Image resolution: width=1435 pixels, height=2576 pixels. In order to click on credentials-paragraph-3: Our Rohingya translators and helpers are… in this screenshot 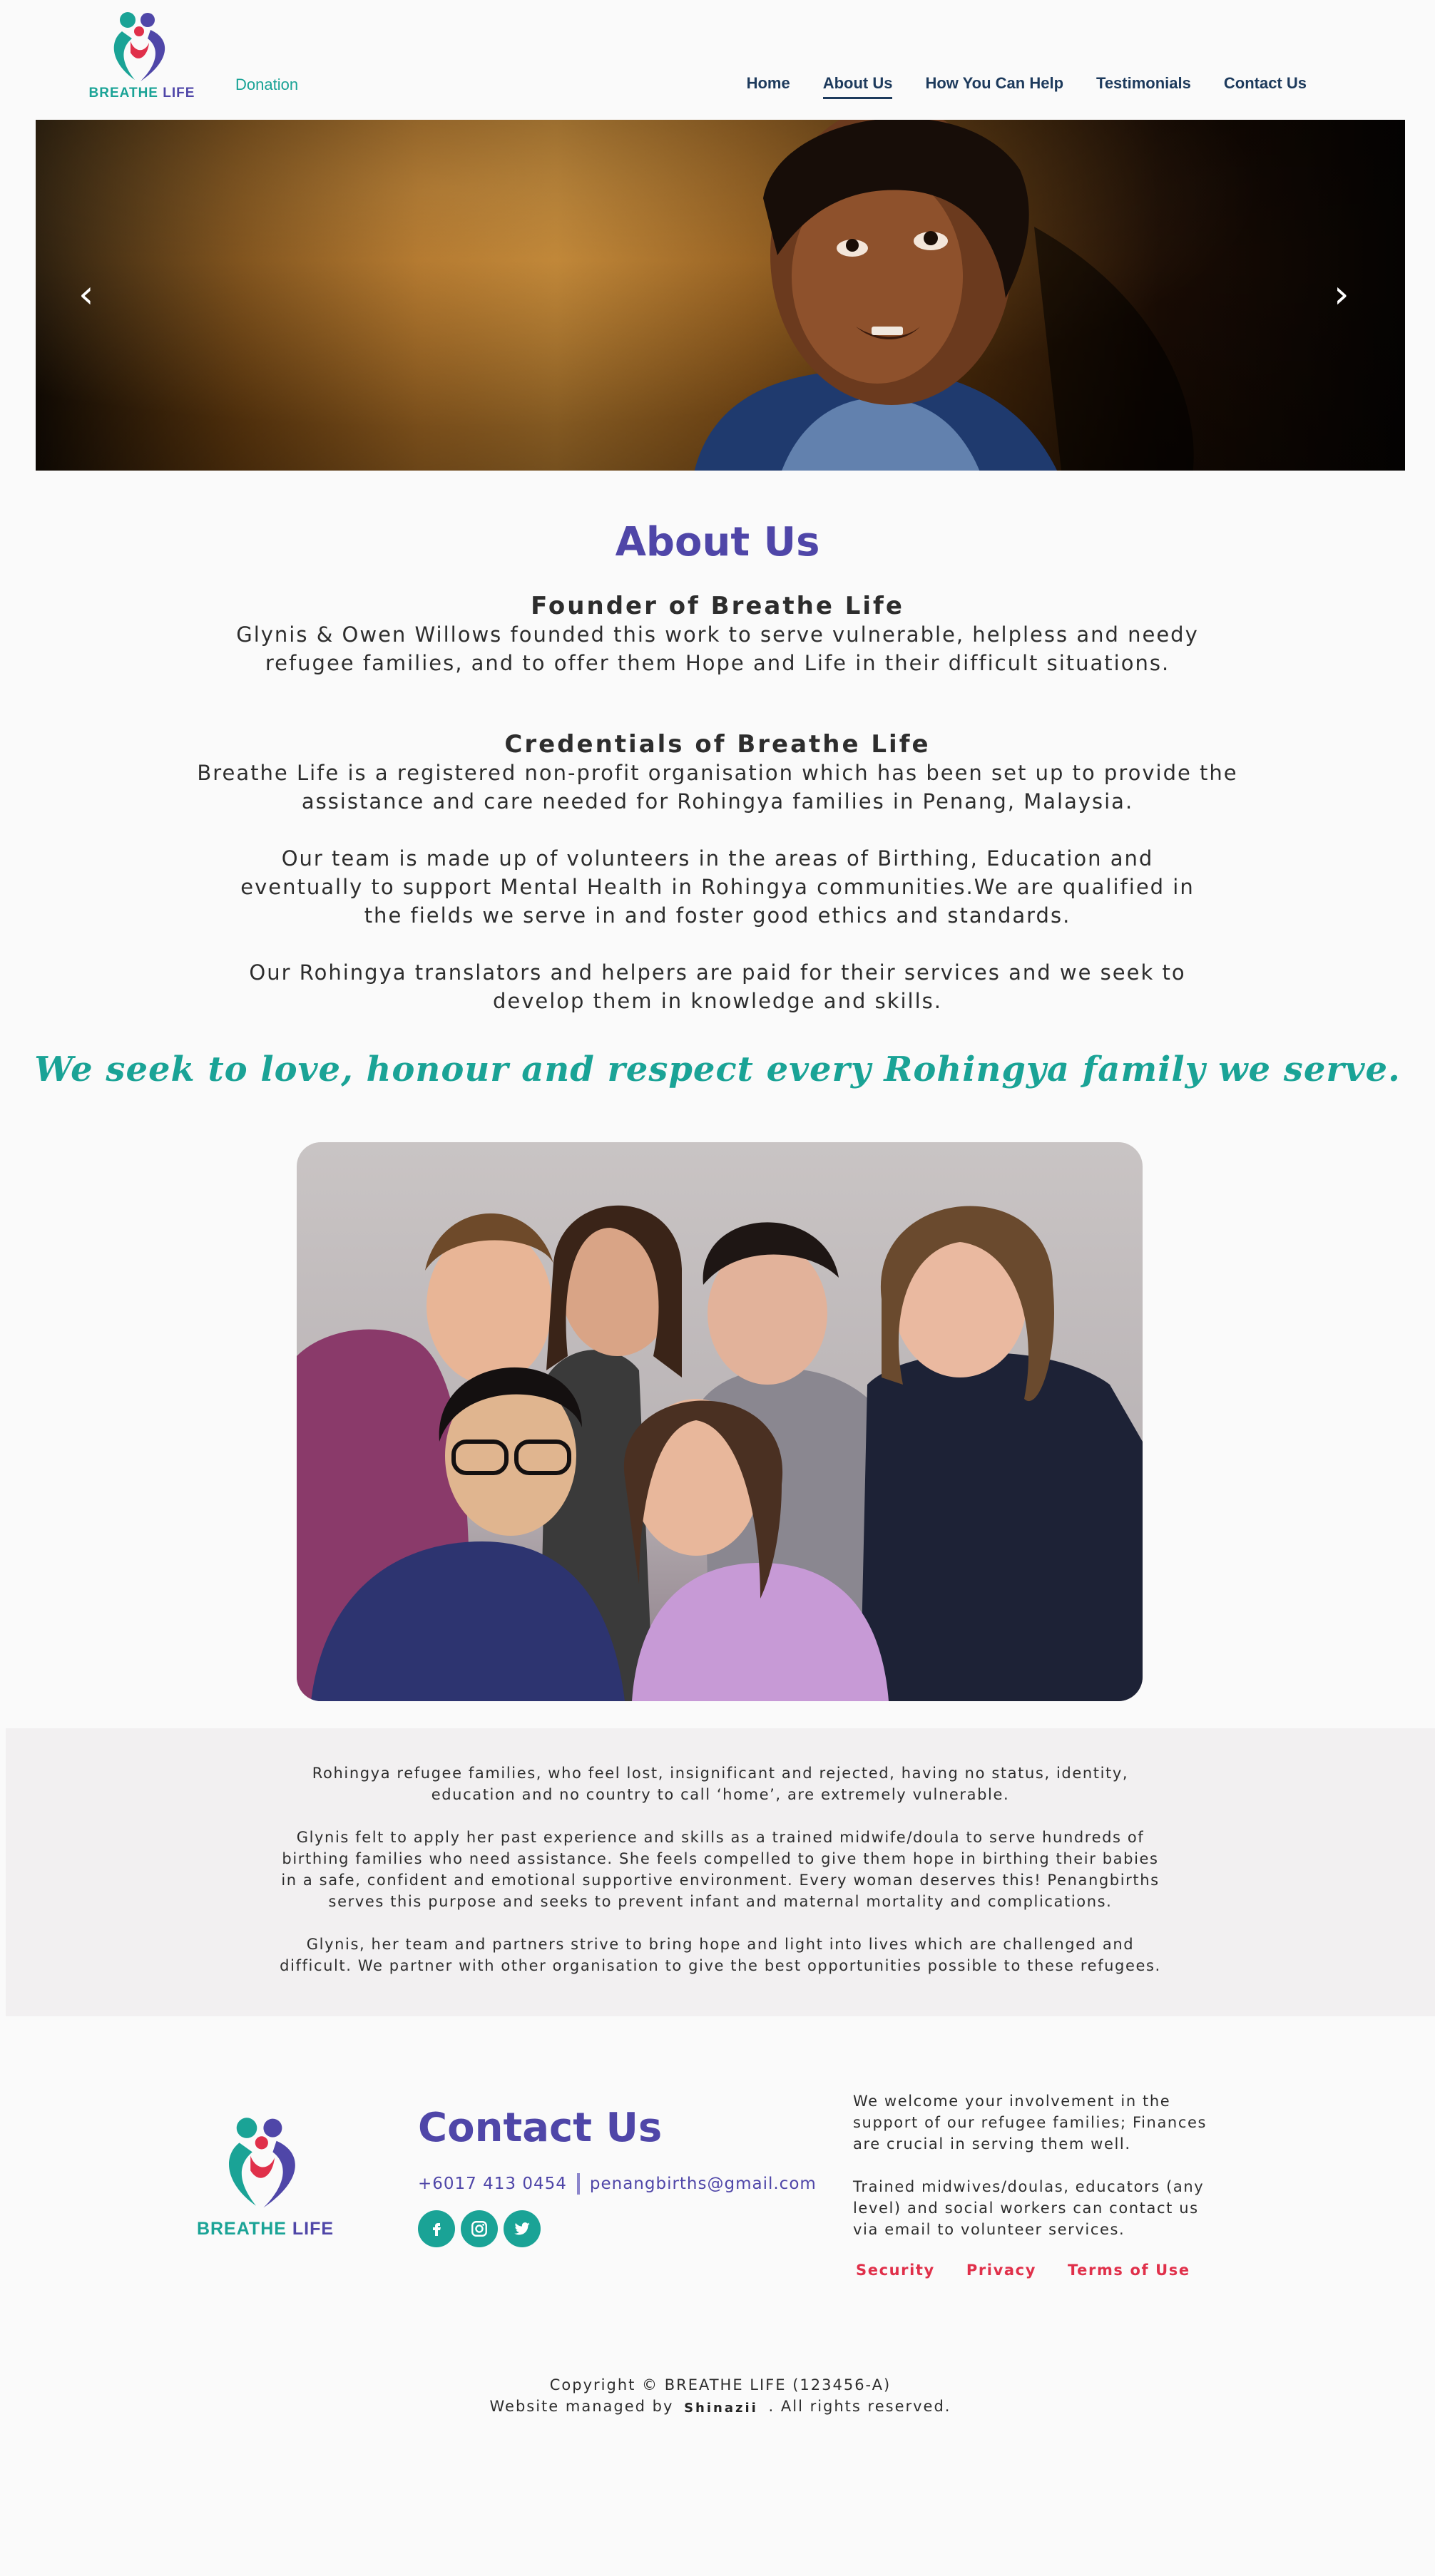, I will do `click(717, 986)`.